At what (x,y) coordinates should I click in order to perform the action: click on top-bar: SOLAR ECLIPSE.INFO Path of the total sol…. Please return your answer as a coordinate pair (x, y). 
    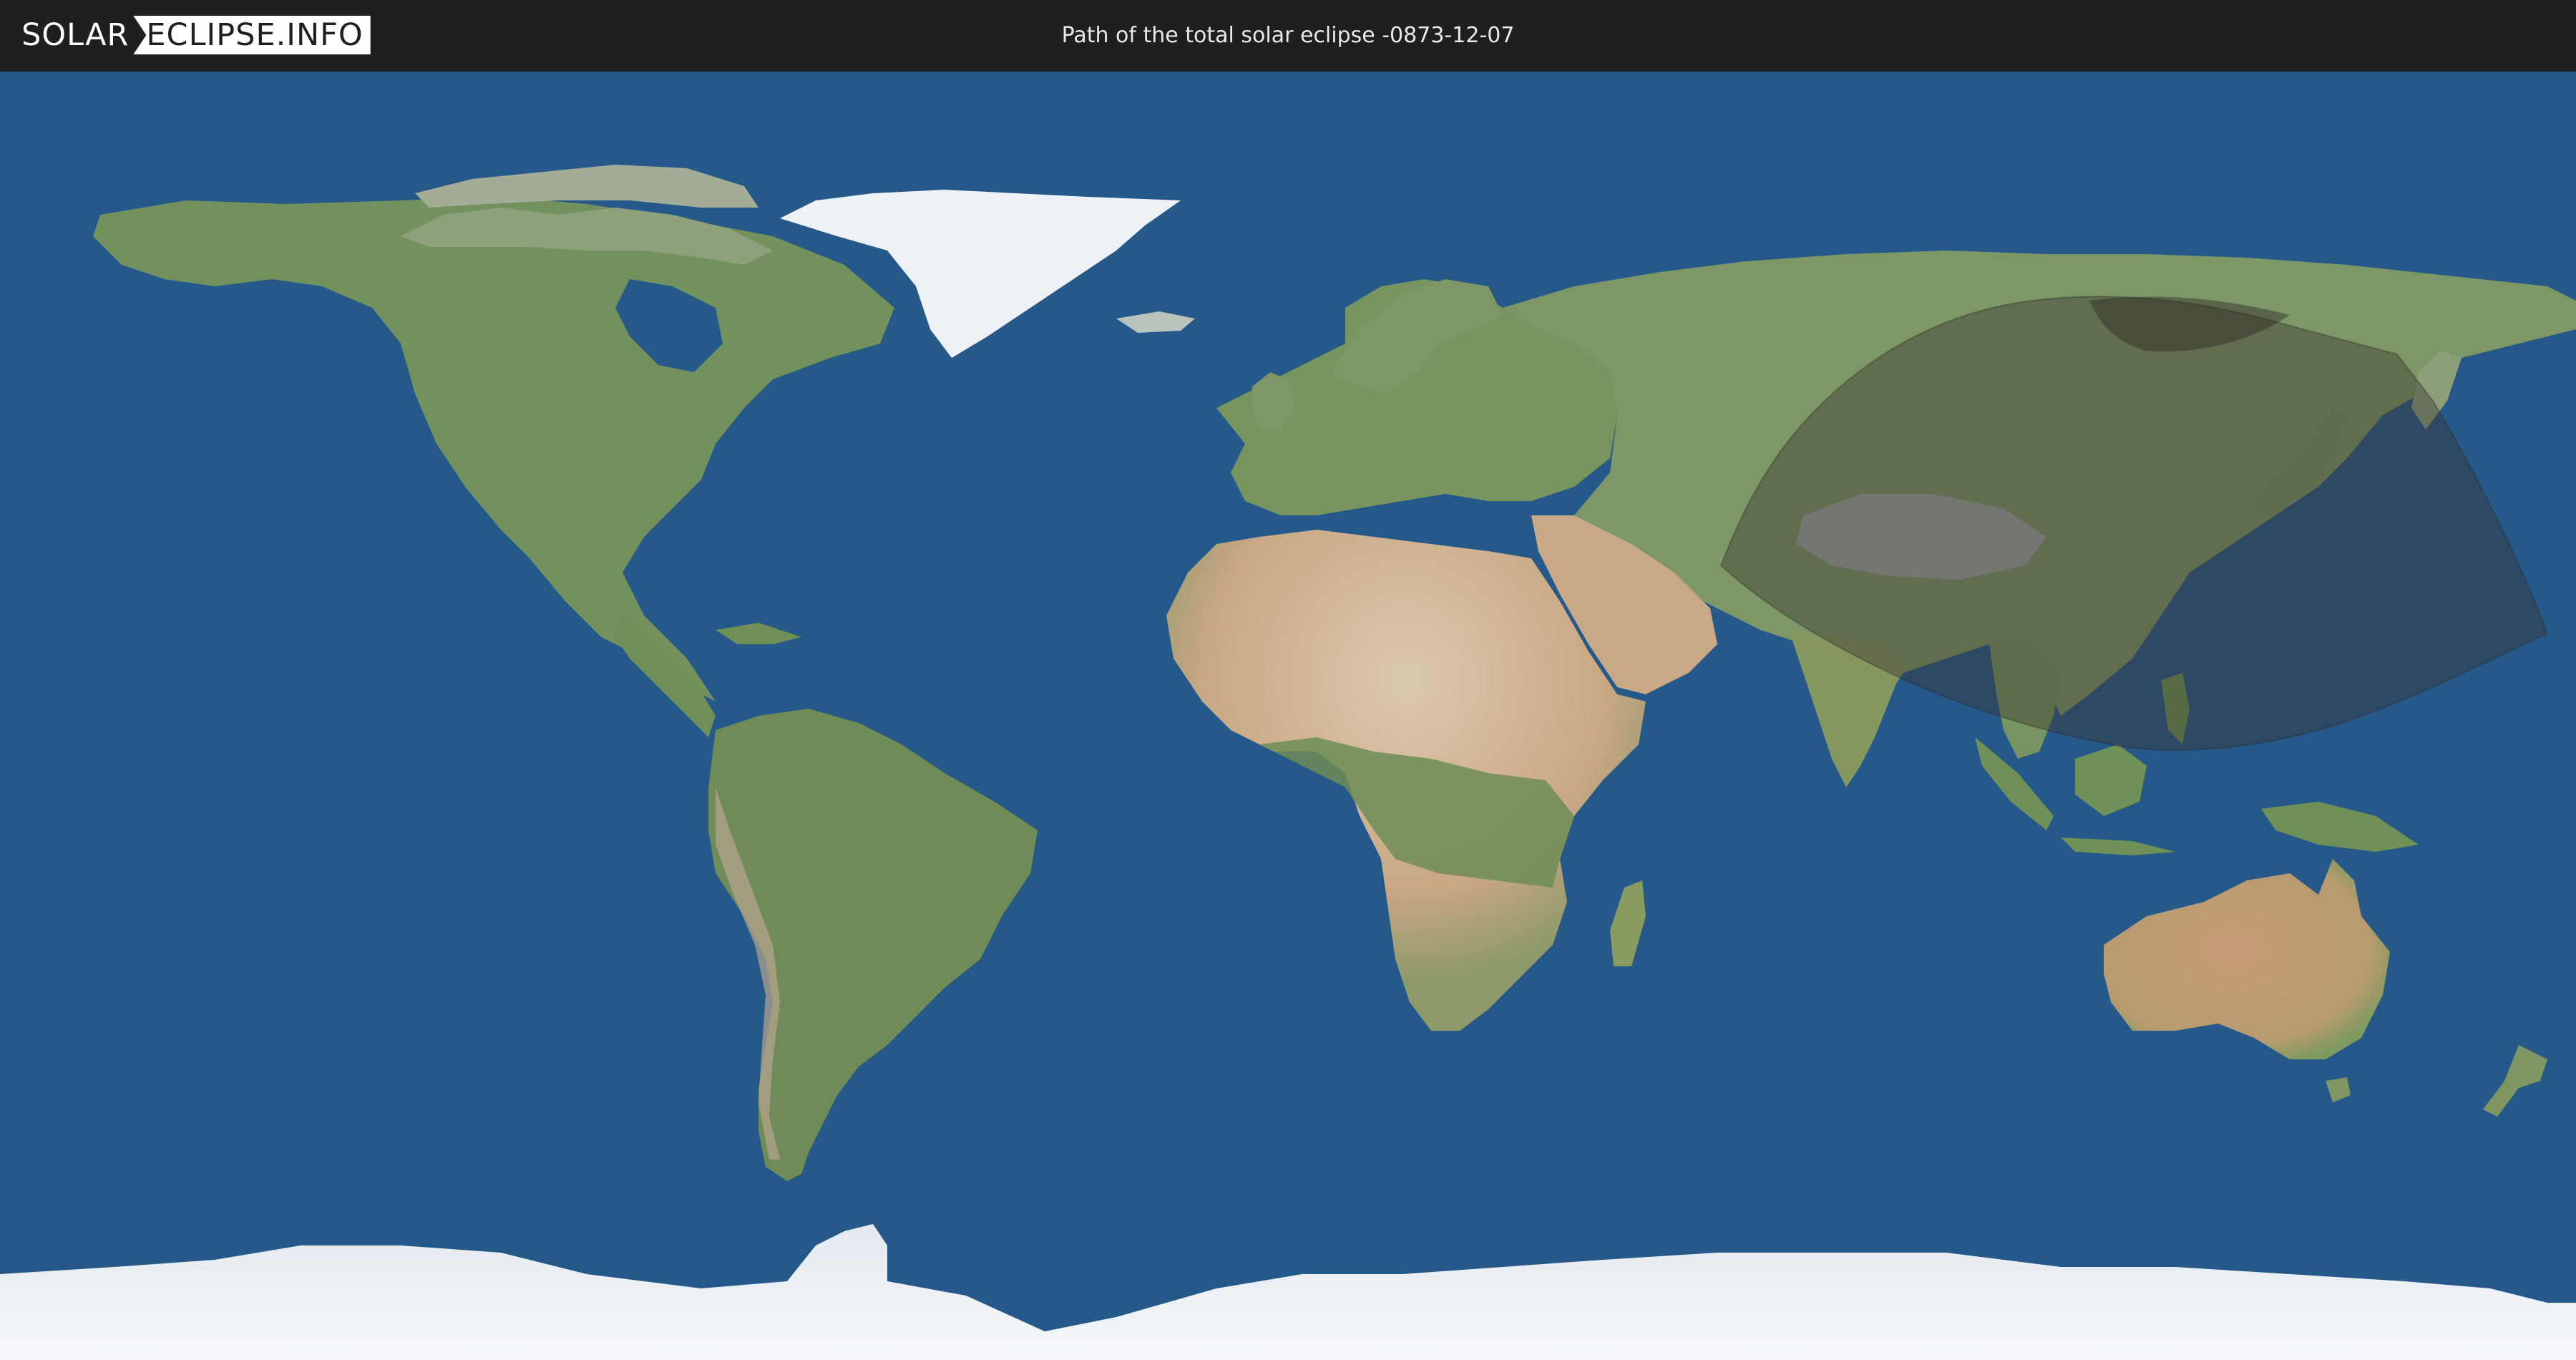
    Looking at the image, I should click on (1288, 36).